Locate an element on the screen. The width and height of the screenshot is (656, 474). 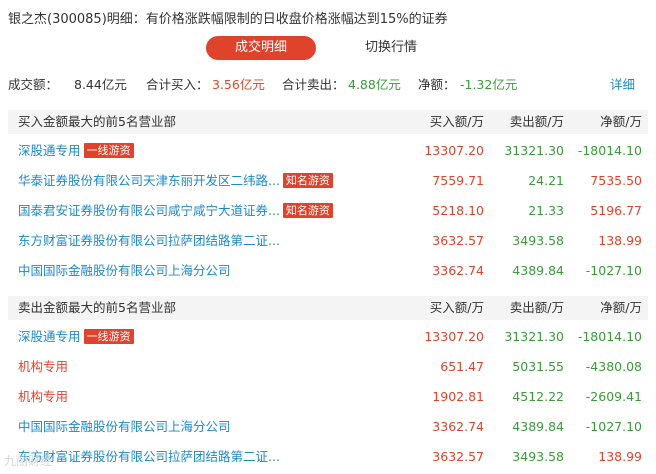
turnover-value: 8.44亿元 is located at coordinates (100, 84).